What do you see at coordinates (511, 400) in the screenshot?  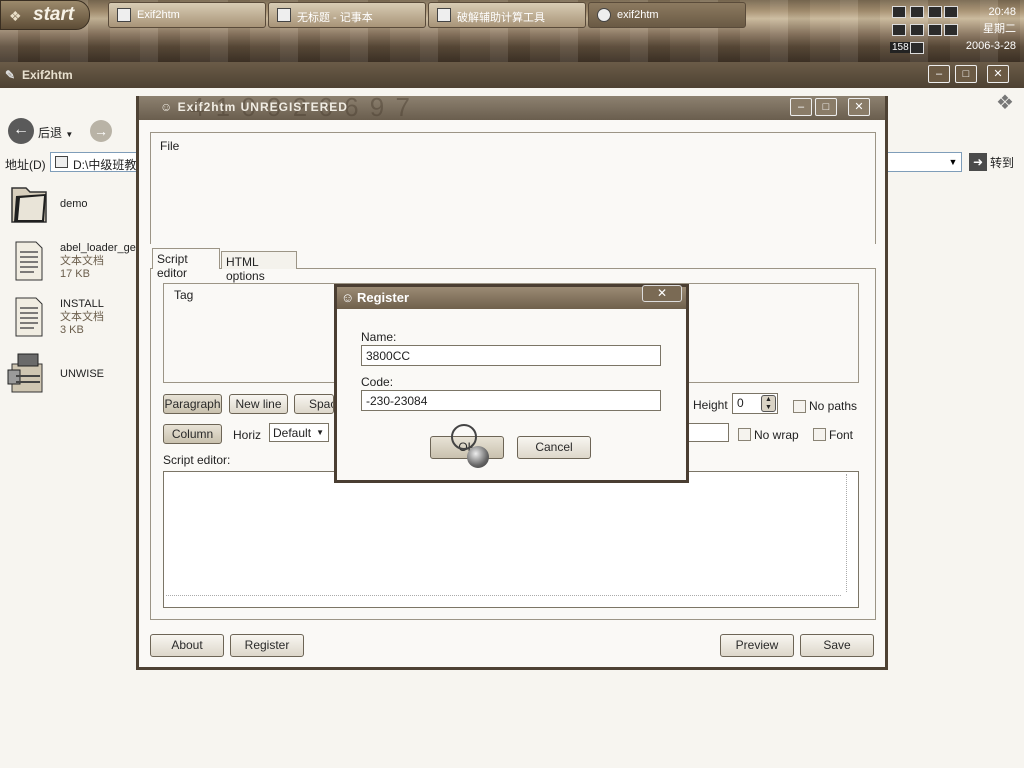 I see `code-input: -230-23084` at bounding box center [511, 400].